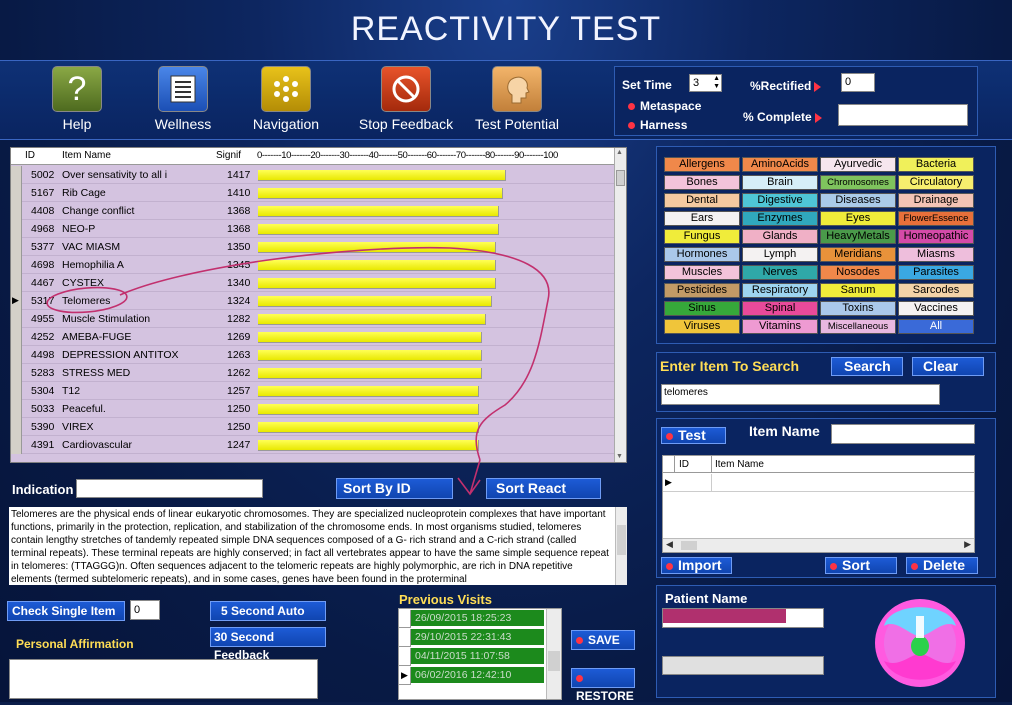 Image resolution: width=1012 pixels, height=705 pixels. I want to click on category-sanum: Sanum, so click(858, 290).